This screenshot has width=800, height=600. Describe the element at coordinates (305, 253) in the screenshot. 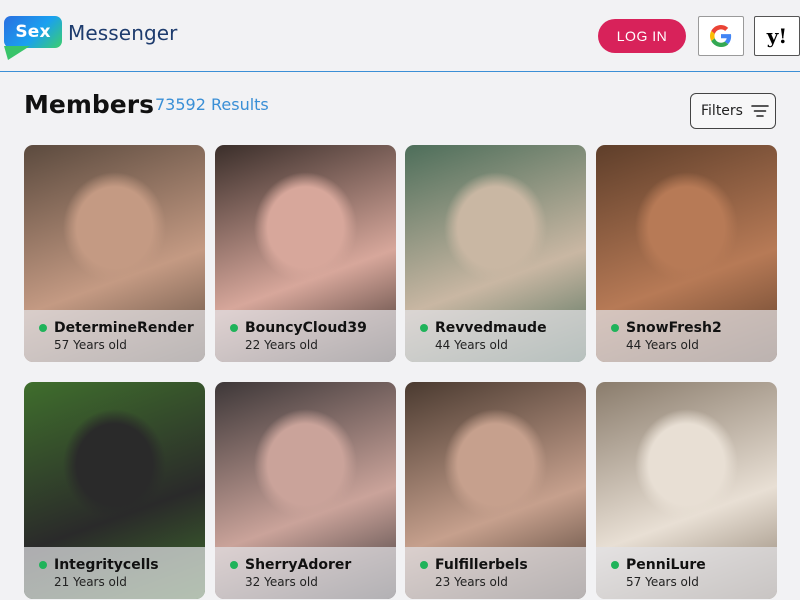

I see `member-card: BouncyCloud39 22 Years old` at that location.